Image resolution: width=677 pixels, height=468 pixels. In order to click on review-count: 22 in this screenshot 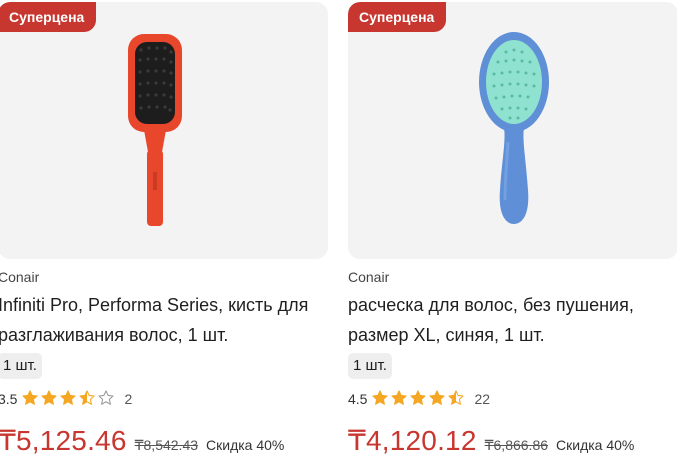, I will do `click(482, 399)`.